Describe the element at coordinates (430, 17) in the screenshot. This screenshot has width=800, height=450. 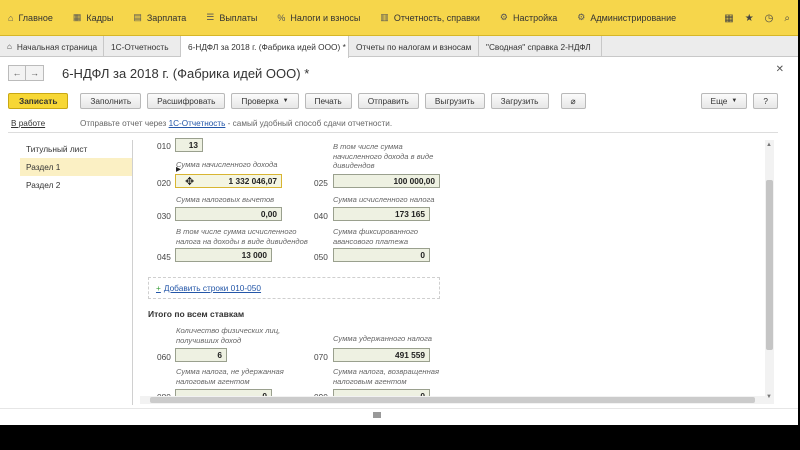
I see `menu-item-reports: ▥ Отчетность, справки` at that location.